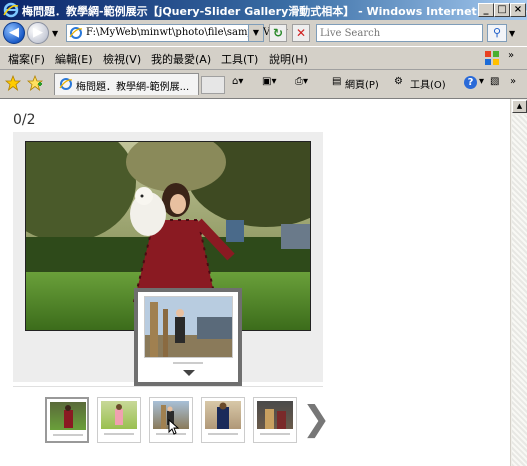 The width and height of the screenshot is (527, 466). What do you see at coordinates (255, 33) in the screenshot?
I see `address-dropdown-icon: ▼` at bounding box center [255, 33].